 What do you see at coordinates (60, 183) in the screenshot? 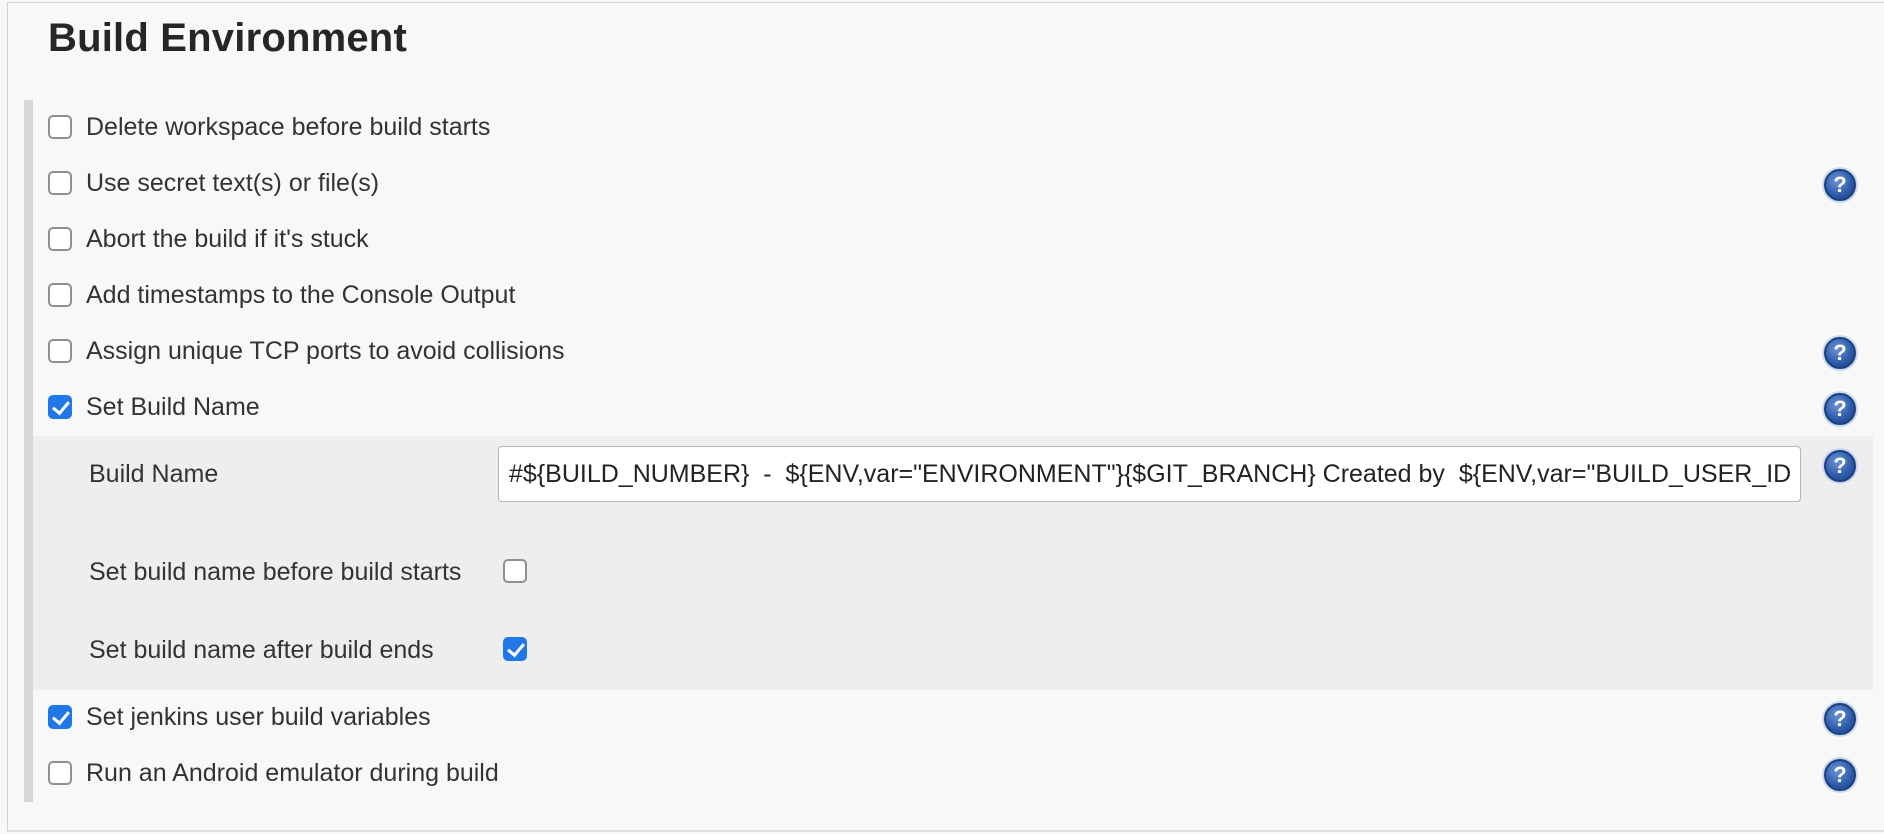
I see `secret-text-checkbox` at bounding box center [60, 183].